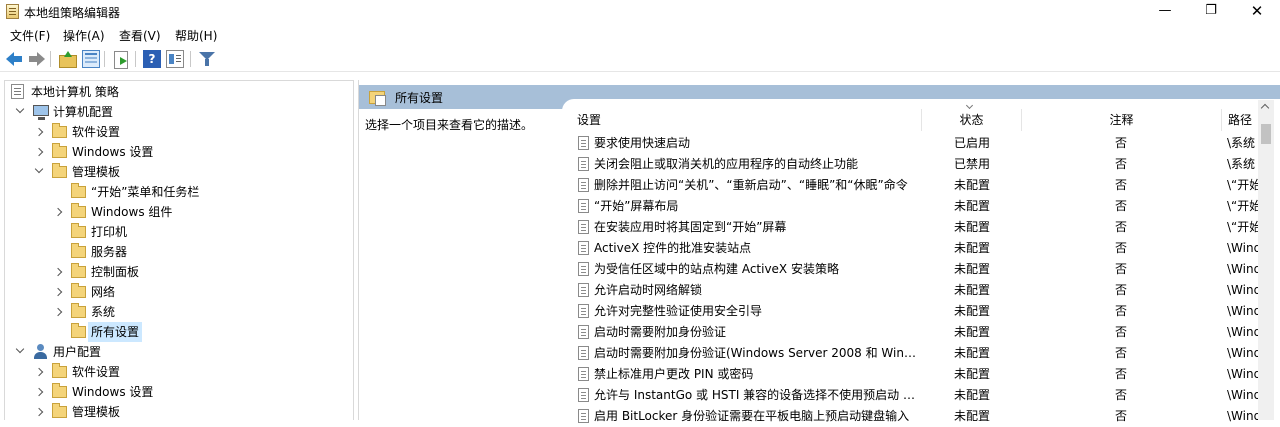  Describe the element at coordinates (912, 311) in the screenshot. I see `setting-row: 允许对完整性验证使用安全引导 未配置 否 \Wind` at that location.